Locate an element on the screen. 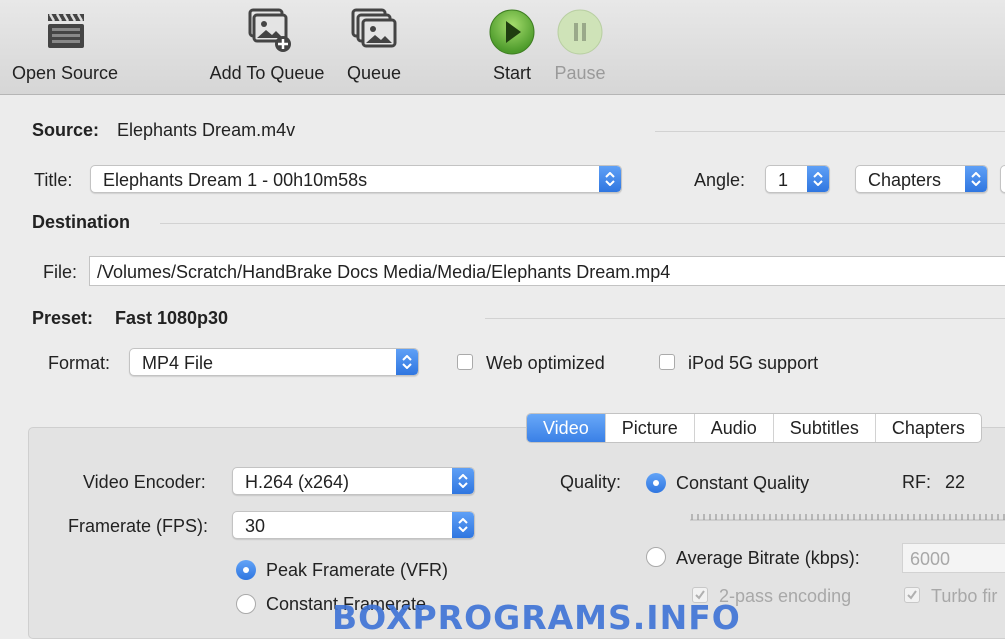  web-optimized-checkbox is located at coordinates (465, 362).